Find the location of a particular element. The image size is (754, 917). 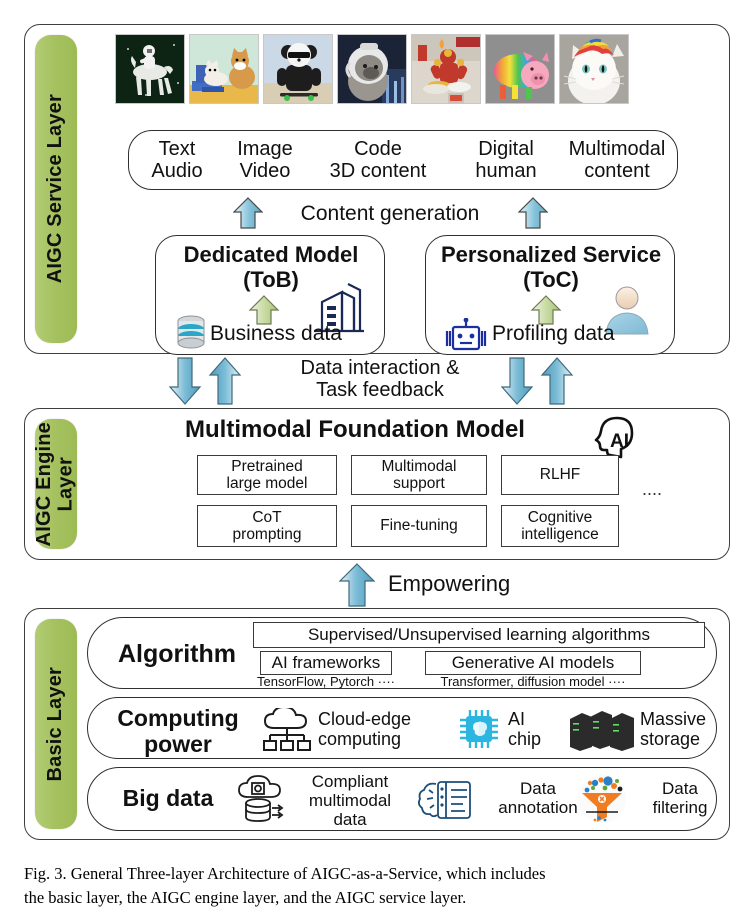

content-type-text-3: Digital human is located at coordinates (506, 160).